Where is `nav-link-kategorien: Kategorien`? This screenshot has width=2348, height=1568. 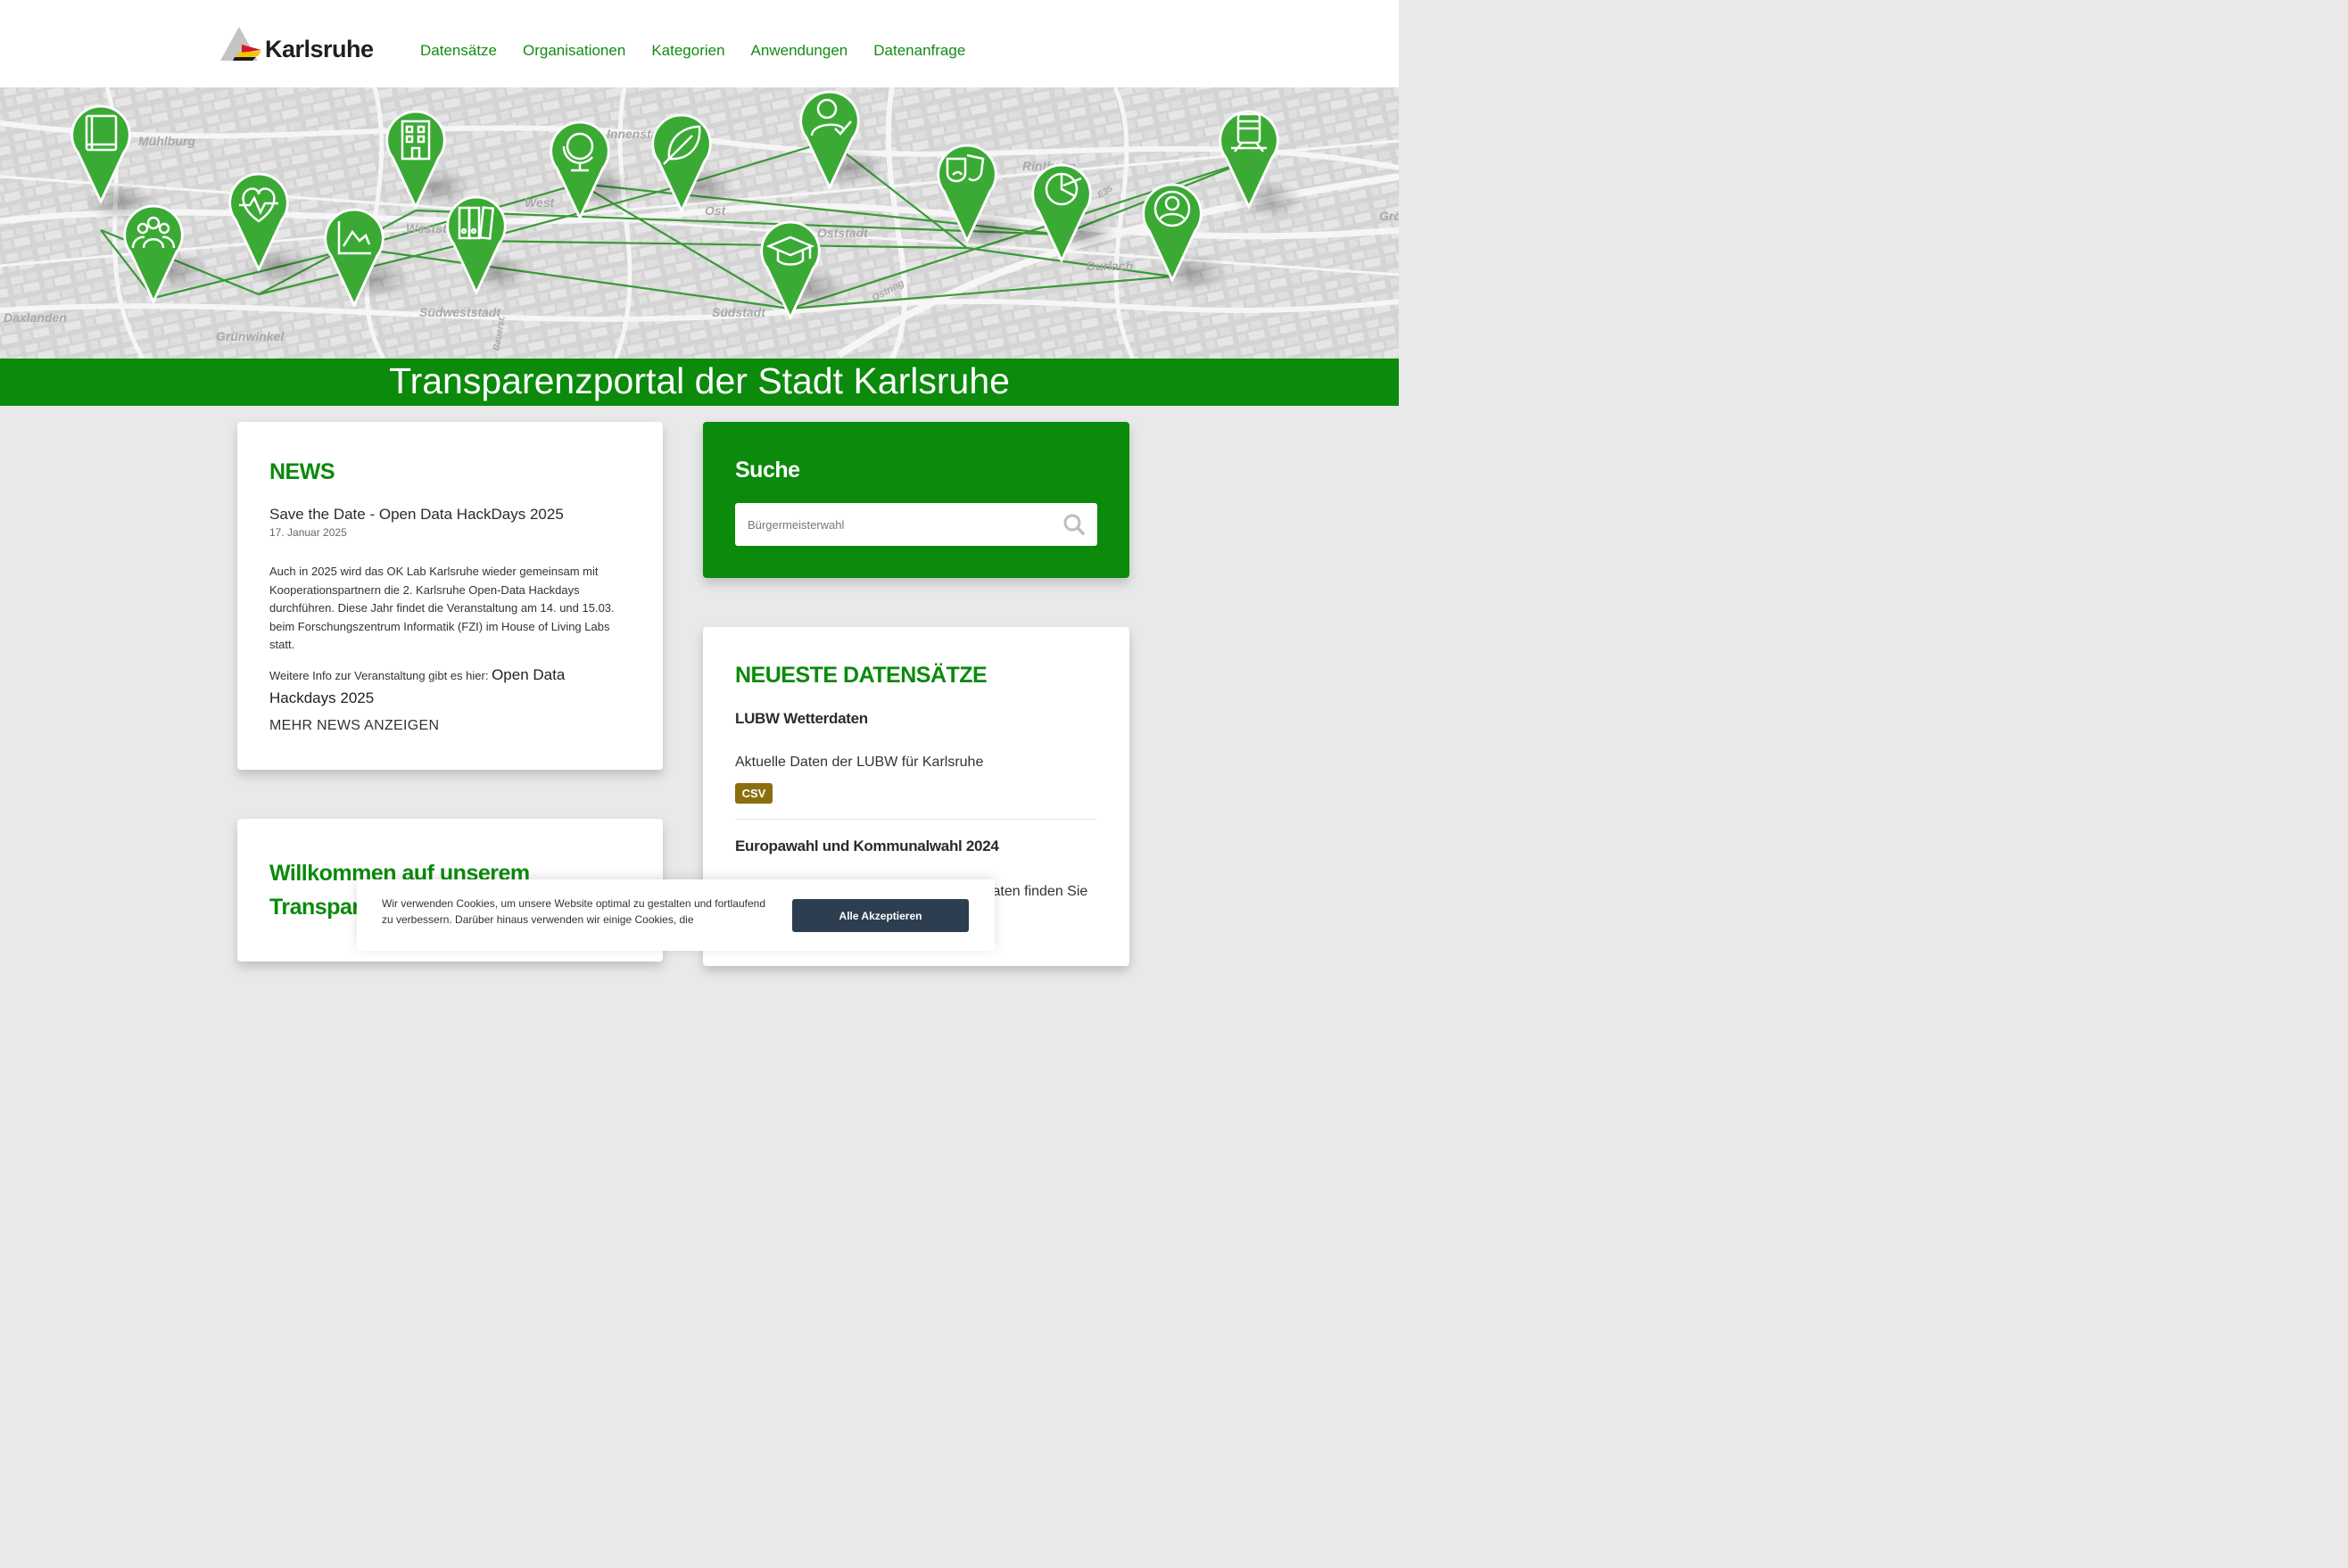 nav-link-kategorien: Kategorien is located at coordinates (687, 51).